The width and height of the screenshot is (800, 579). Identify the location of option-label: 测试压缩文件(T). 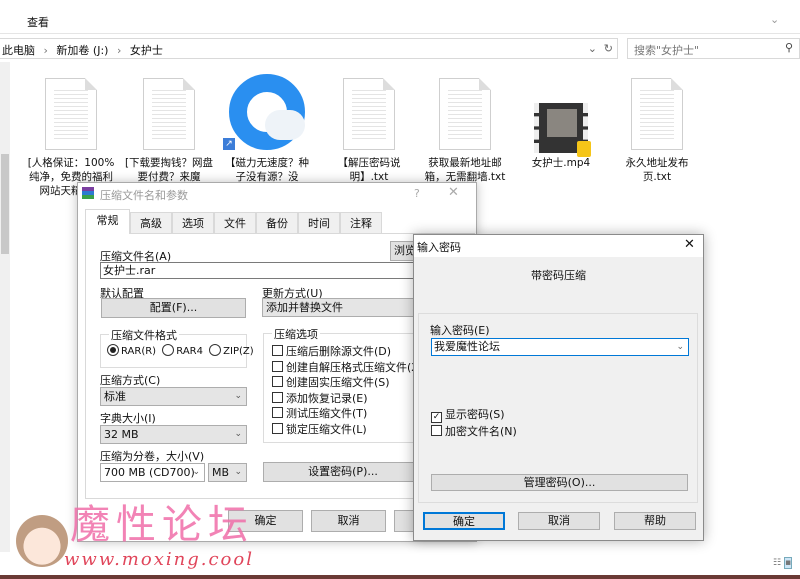
(327, 413).